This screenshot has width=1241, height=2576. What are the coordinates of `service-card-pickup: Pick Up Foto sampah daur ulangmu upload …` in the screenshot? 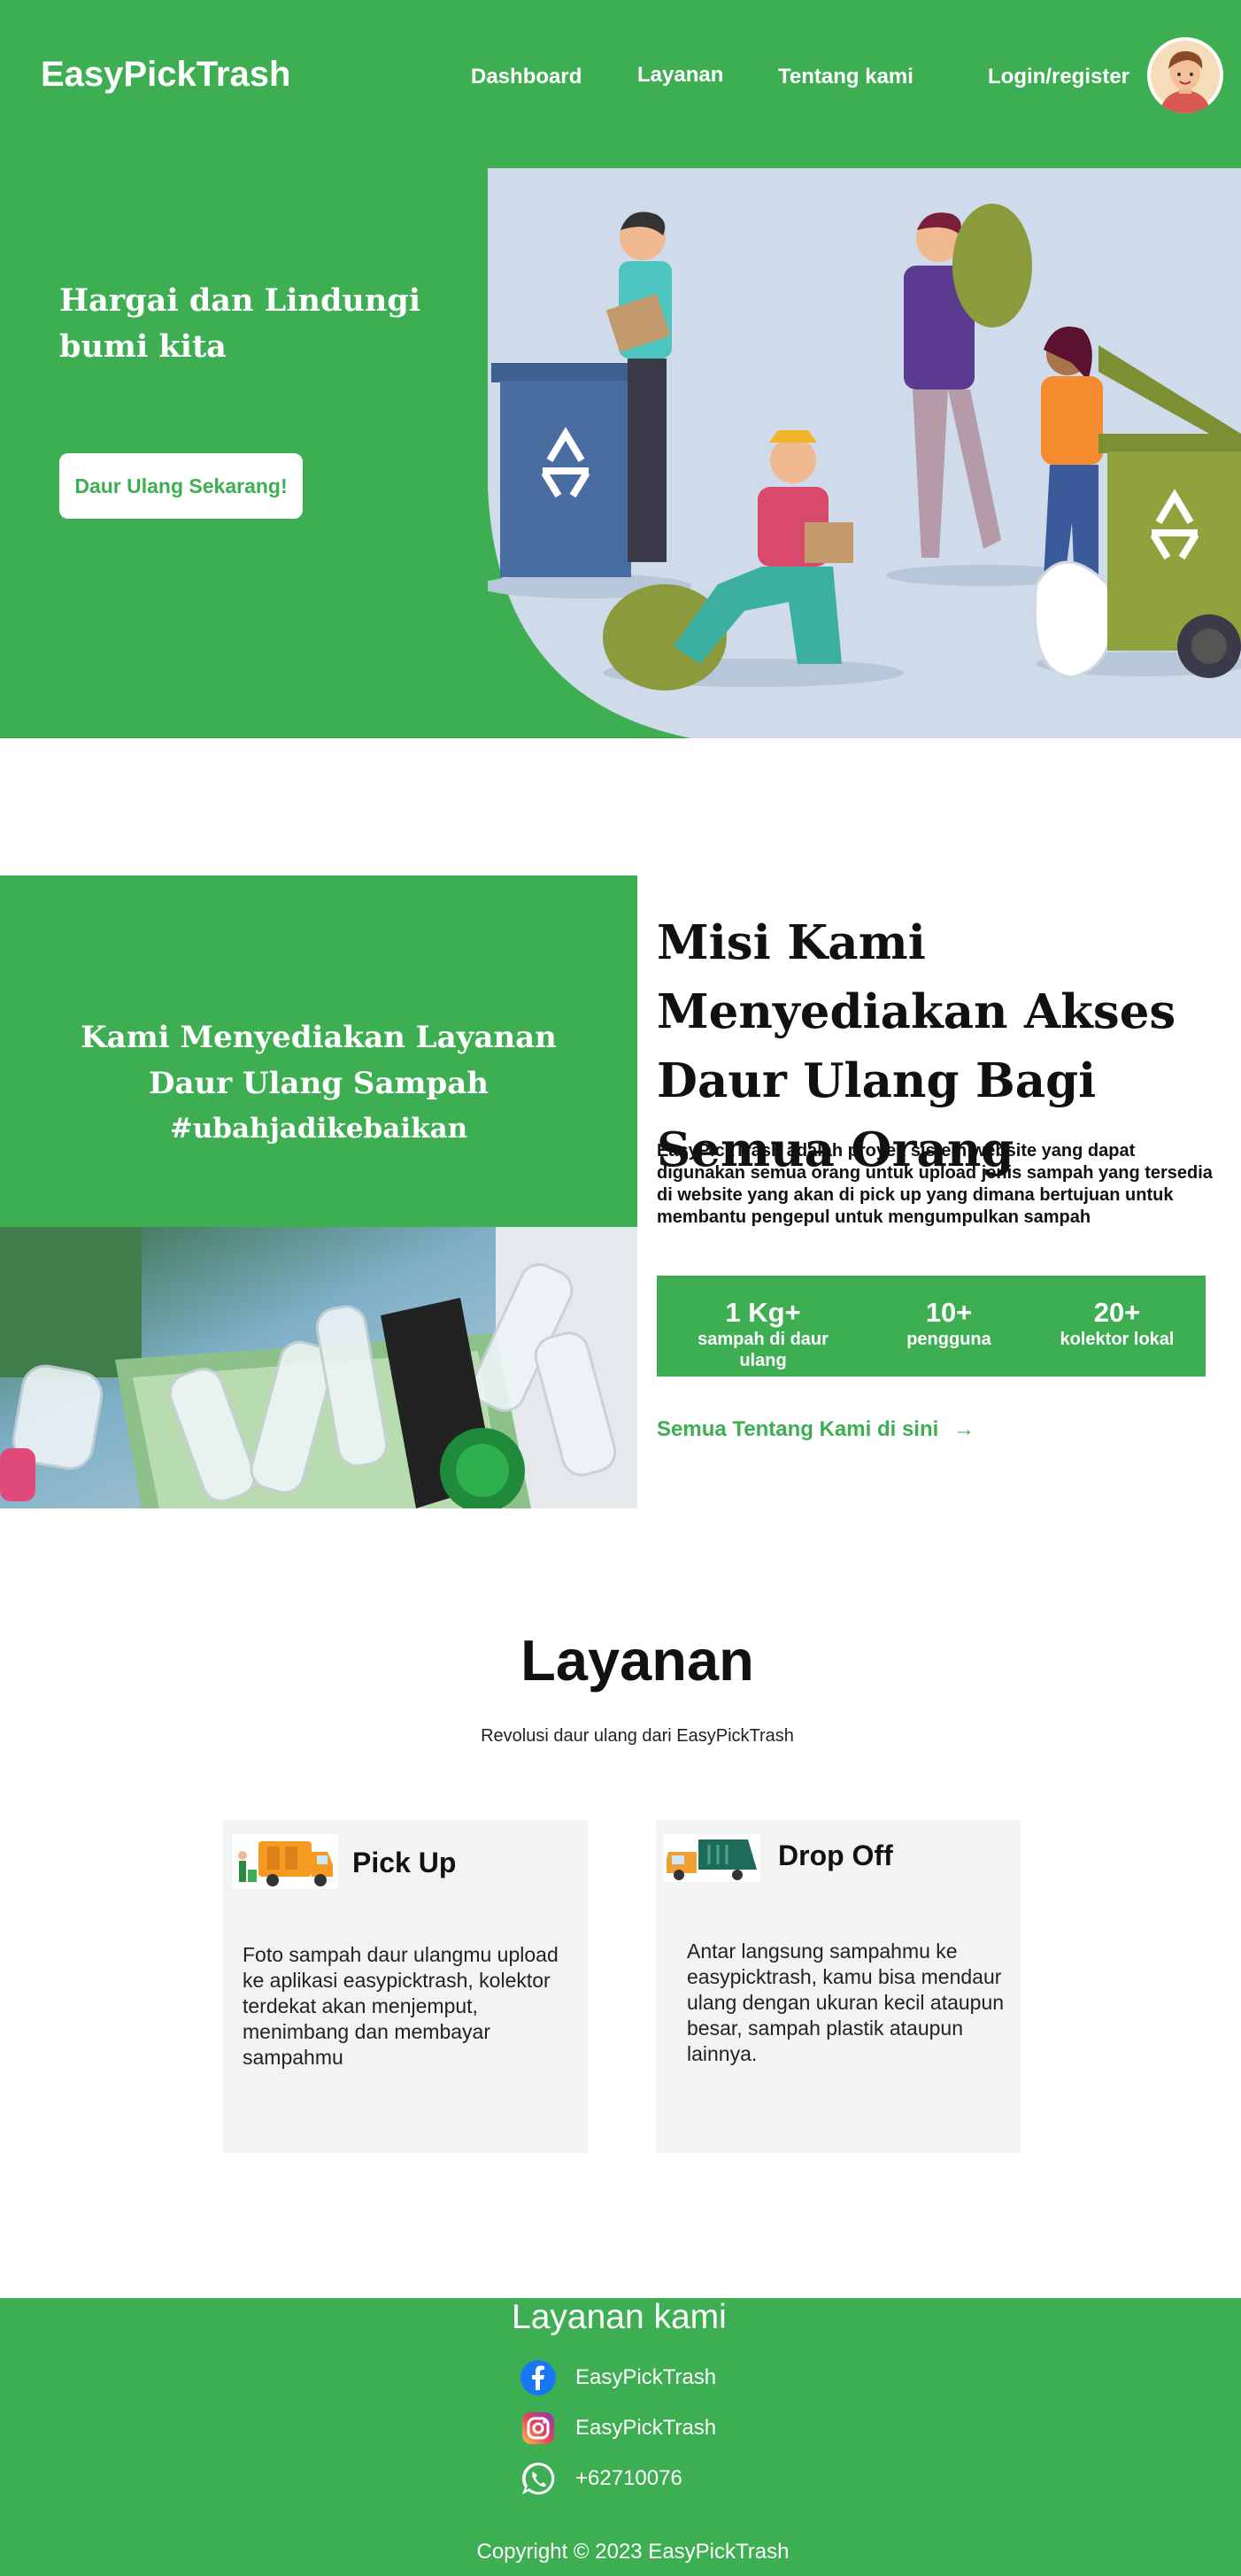 It's located at (405, 1986).